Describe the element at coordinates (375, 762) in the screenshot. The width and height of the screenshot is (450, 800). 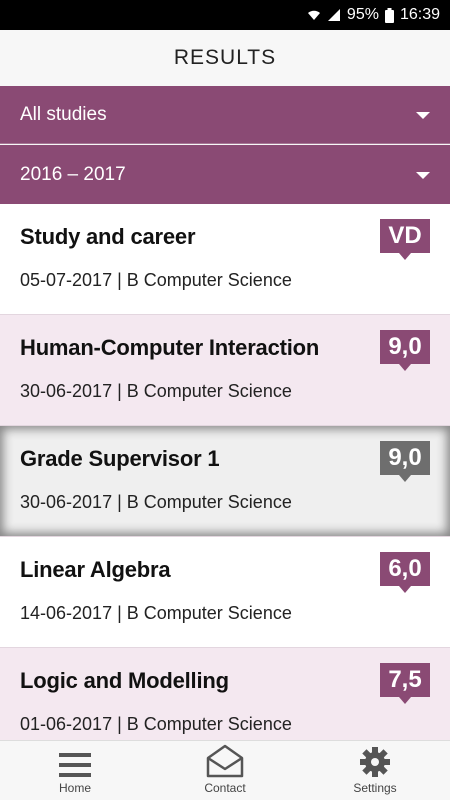
I see `gear-icon` at that location.